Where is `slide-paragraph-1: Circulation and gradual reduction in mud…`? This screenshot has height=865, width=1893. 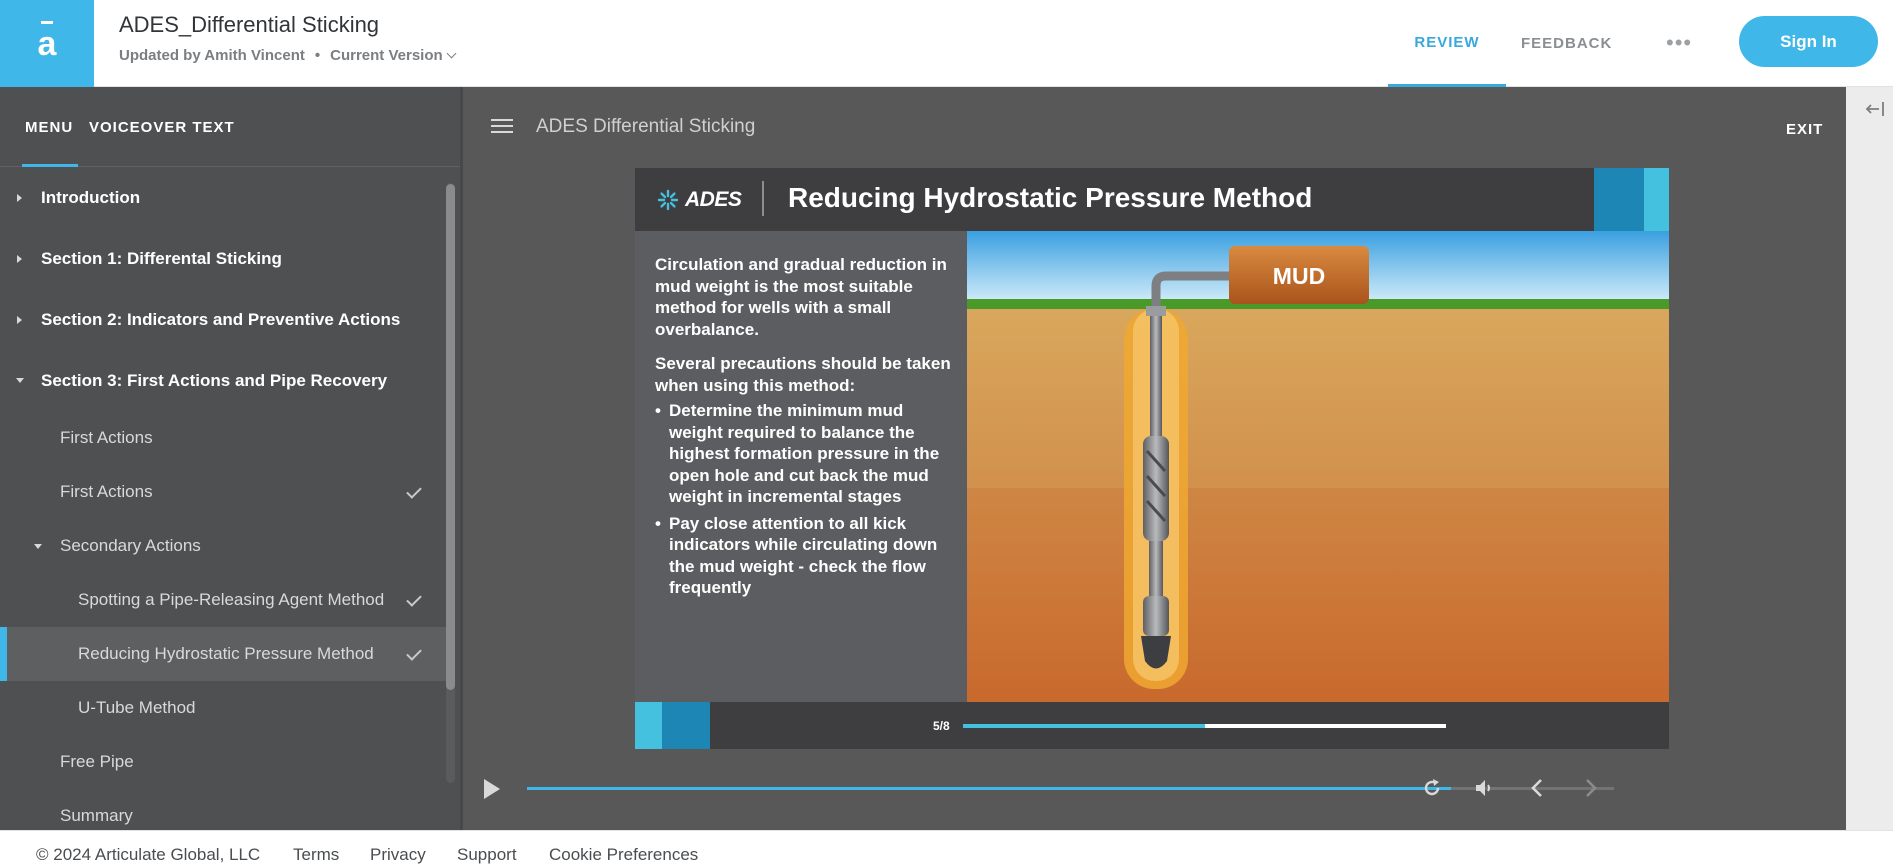
slide-paragraph-1: Circulation and gradual reduction in mud… is located at coordinates (801, 297).